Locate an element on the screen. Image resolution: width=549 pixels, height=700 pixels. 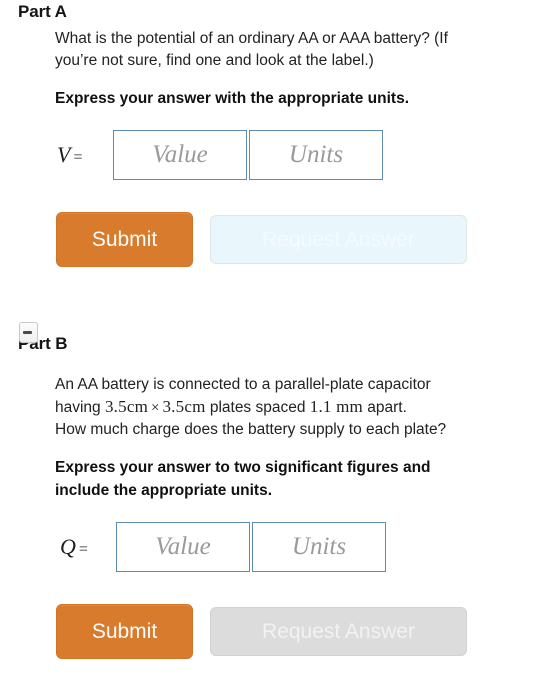
part-a-answer-row: V = Value Units is located at coordinates (302, 155).